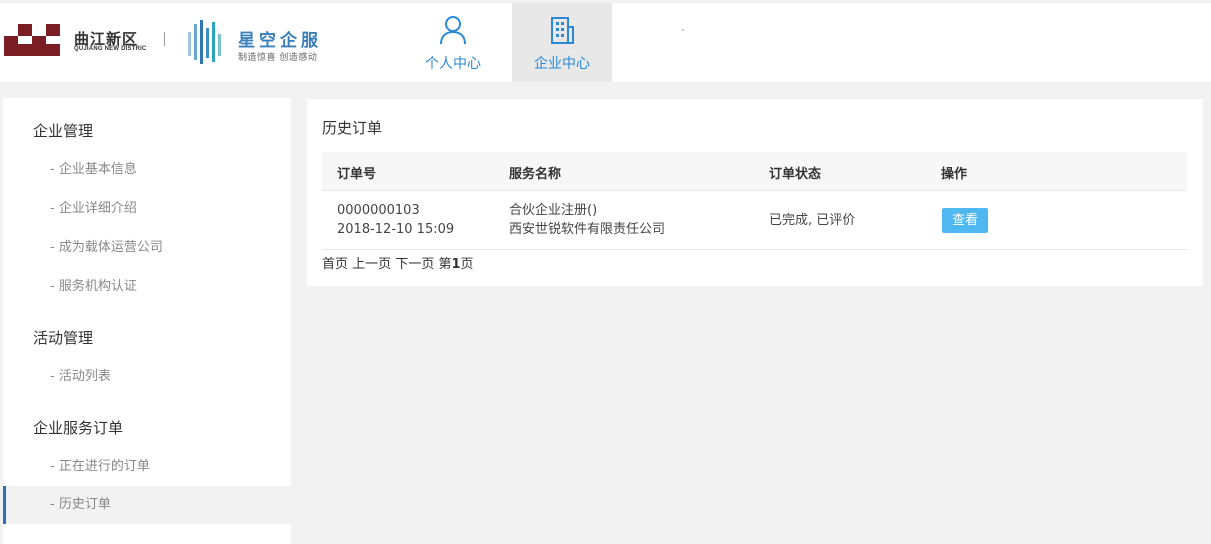 This screenshot has height=544, width=1211. I want to click on logo-divider, so click(164, 39).